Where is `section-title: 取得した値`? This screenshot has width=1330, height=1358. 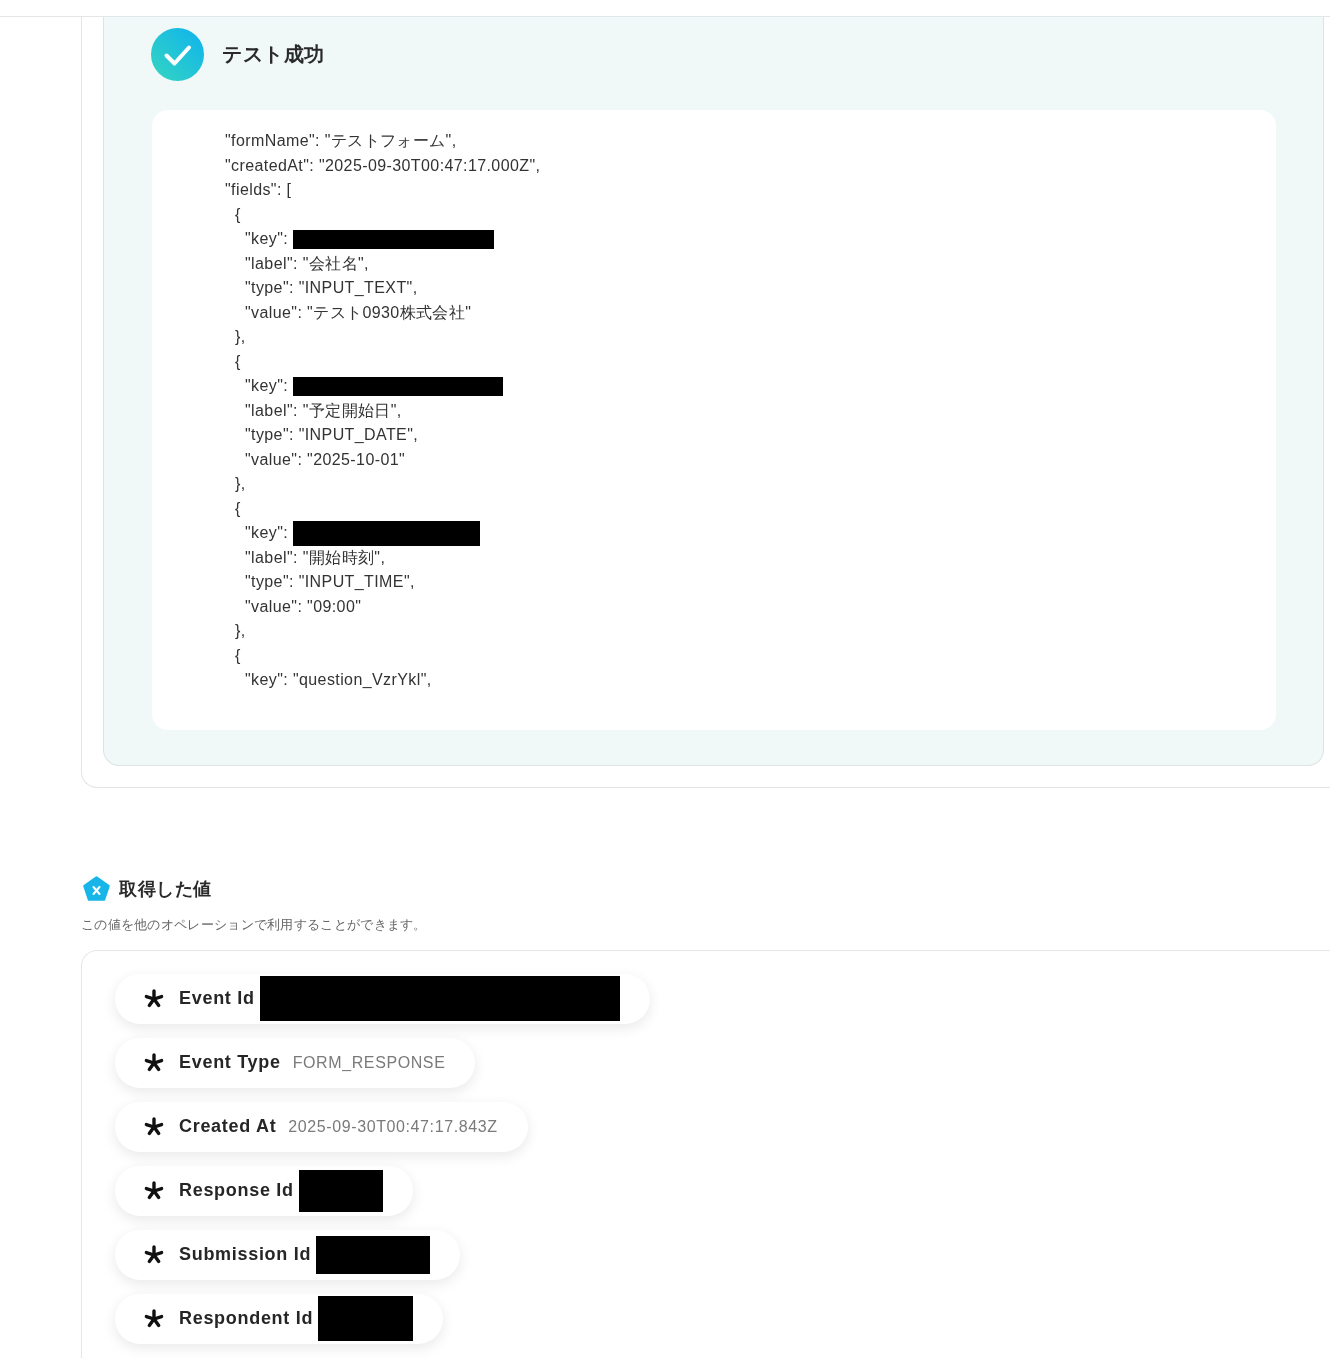
section-title: 取得した値 is located at coordinates (165, 889).